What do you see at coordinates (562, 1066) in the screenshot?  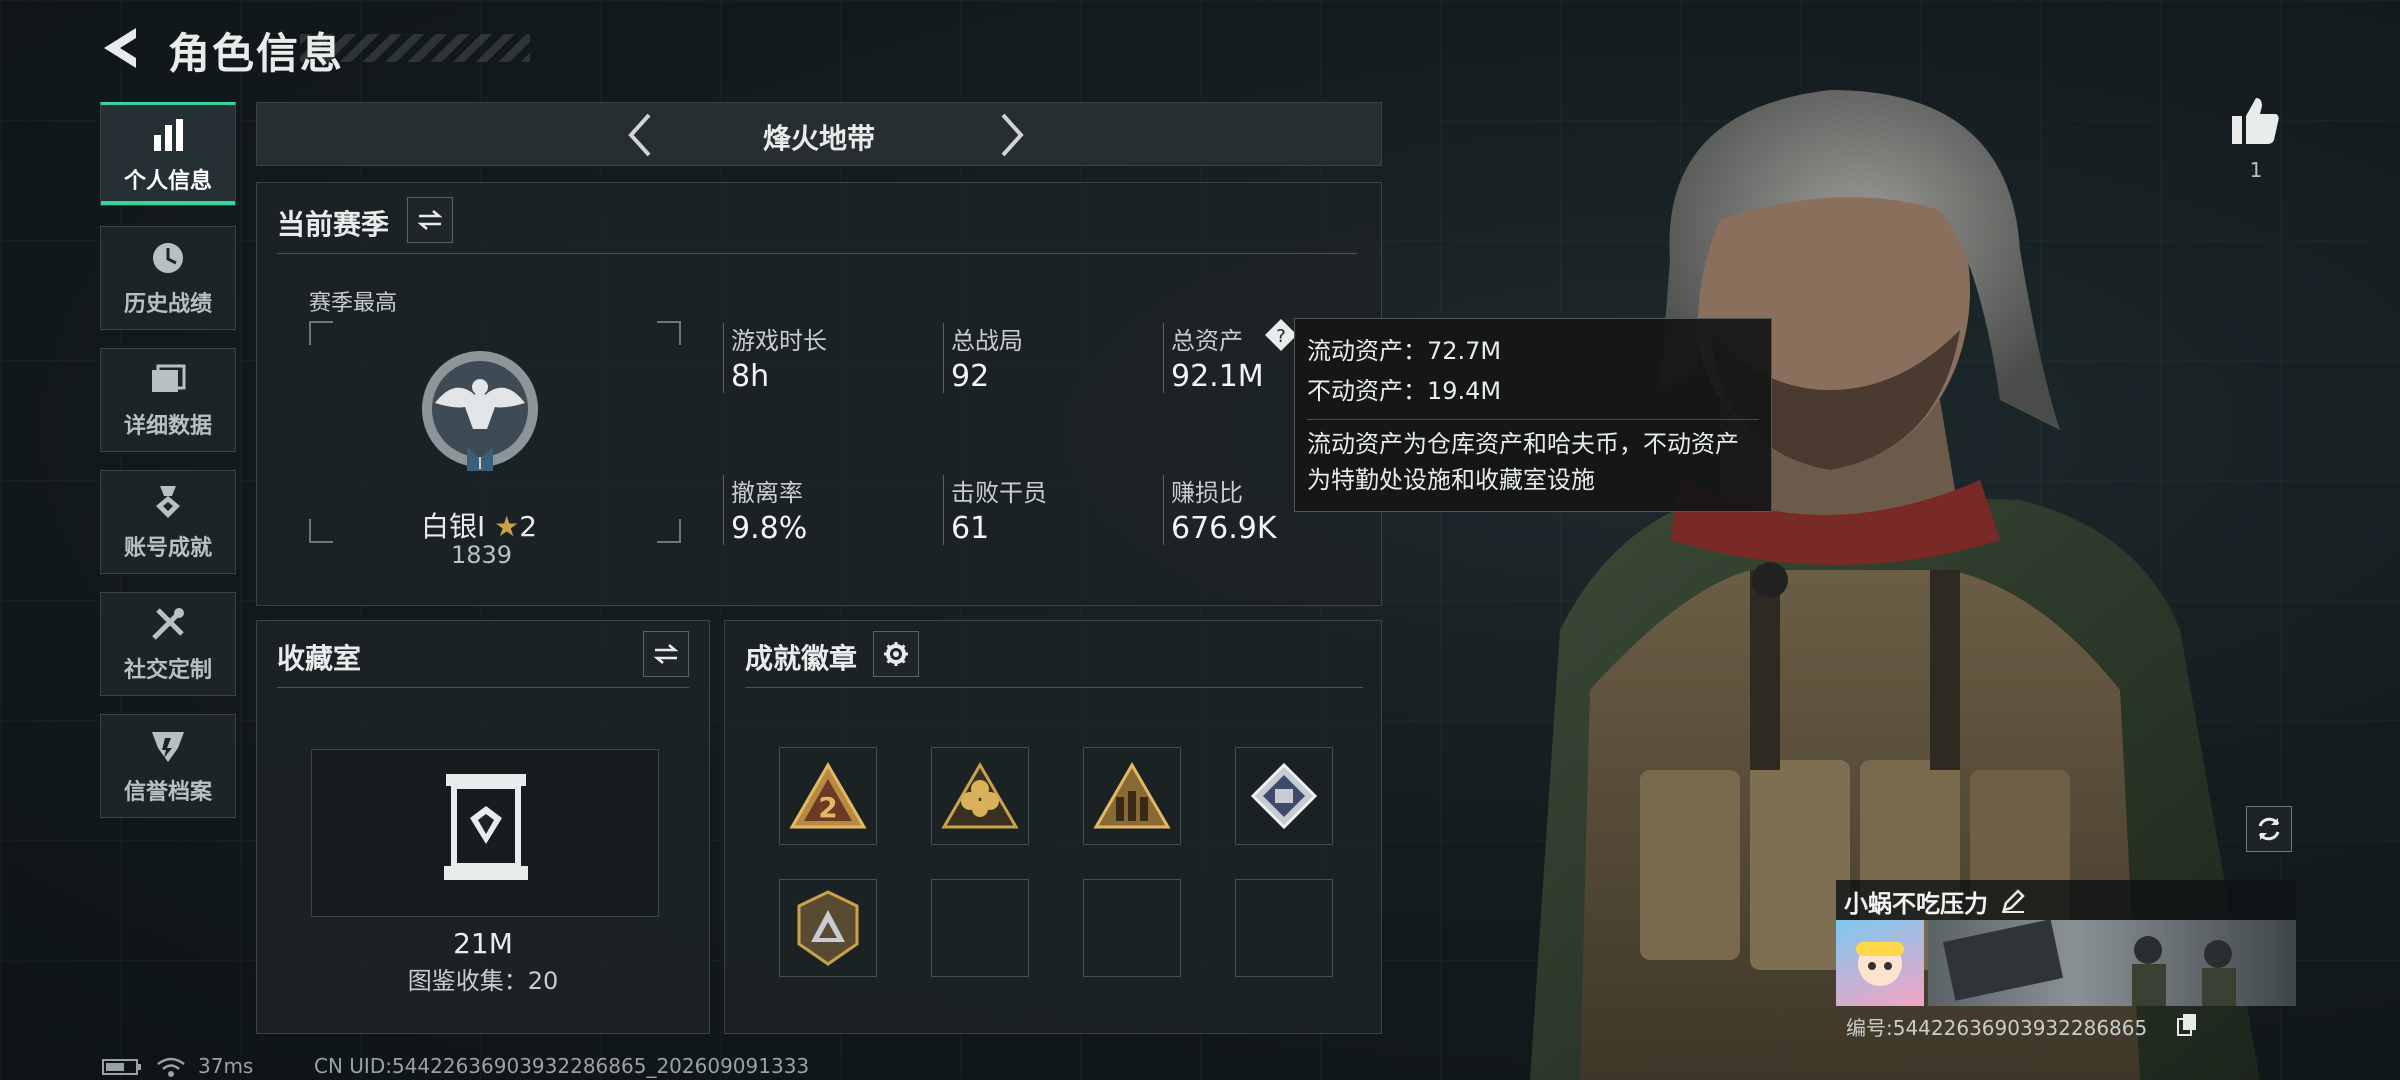 I see `uid-text: CN UID:54422636903932286865_202609091333` at bounding box center [562, 1066].